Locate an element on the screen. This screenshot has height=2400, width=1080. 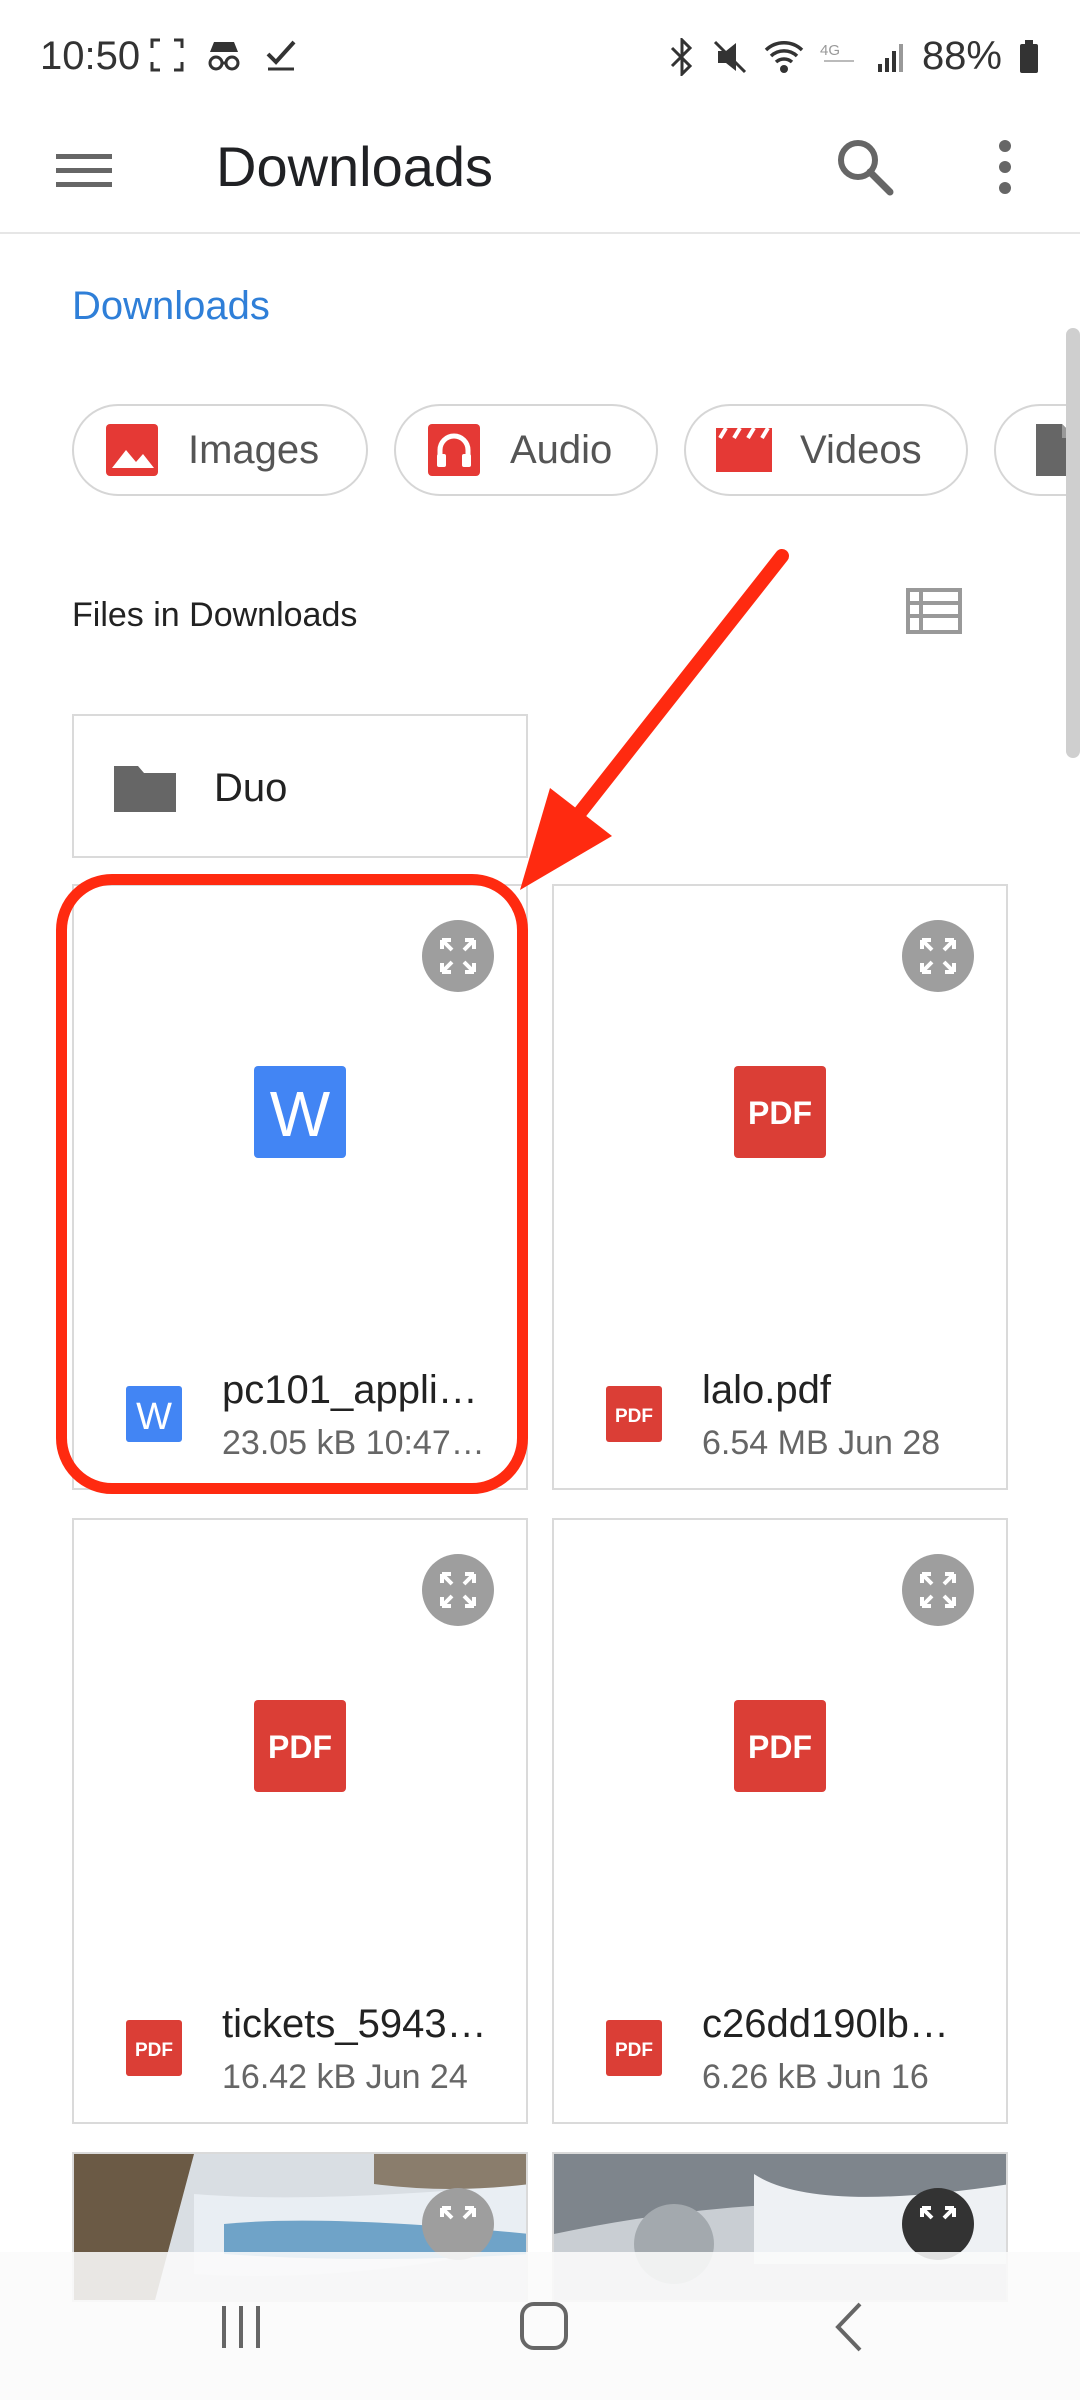
chip-label: Images is located at coordinates (254, 449).